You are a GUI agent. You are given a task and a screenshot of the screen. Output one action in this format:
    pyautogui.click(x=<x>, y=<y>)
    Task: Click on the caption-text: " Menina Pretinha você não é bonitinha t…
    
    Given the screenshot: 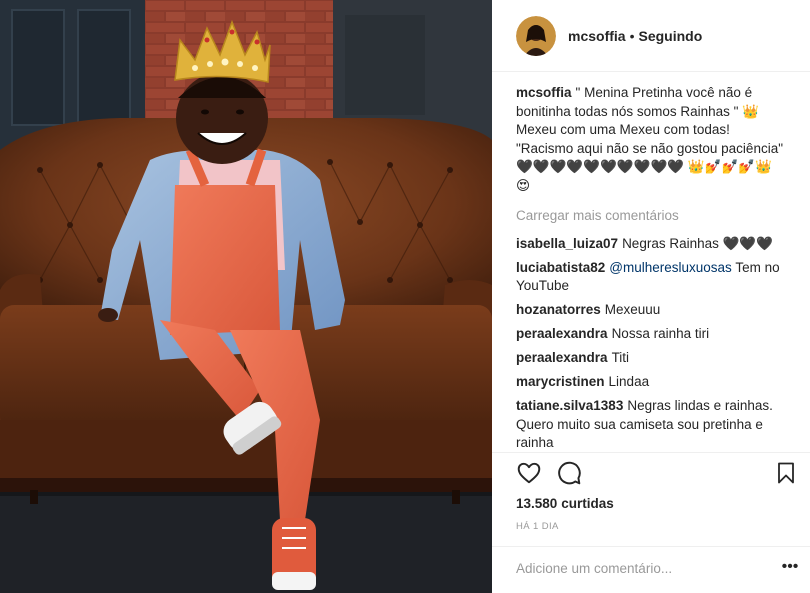 What is the action you would take?
    pyautogui.click(x=650, y=139)
    